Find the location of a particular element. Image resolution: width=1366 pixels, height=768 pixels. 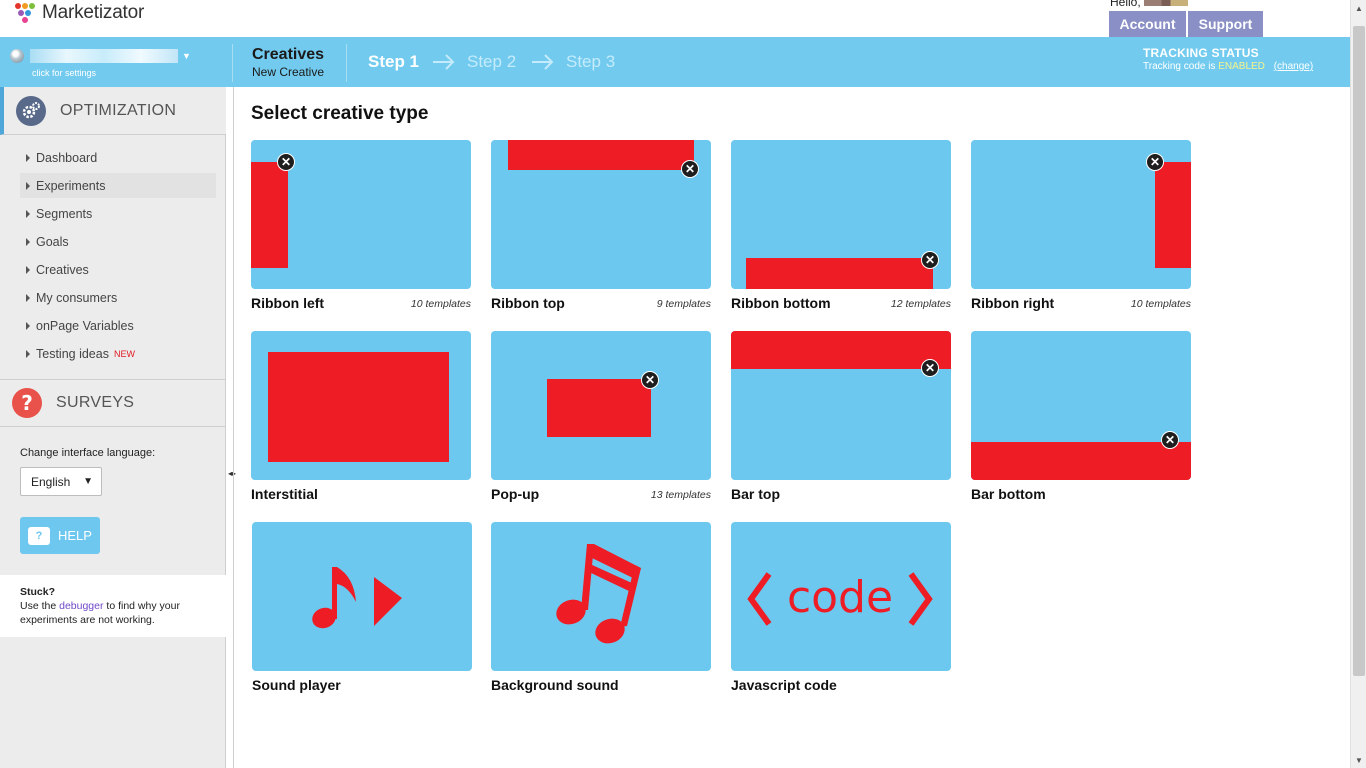

sidebar-item-creatives: Creatives is located at coordinates (118, 269).